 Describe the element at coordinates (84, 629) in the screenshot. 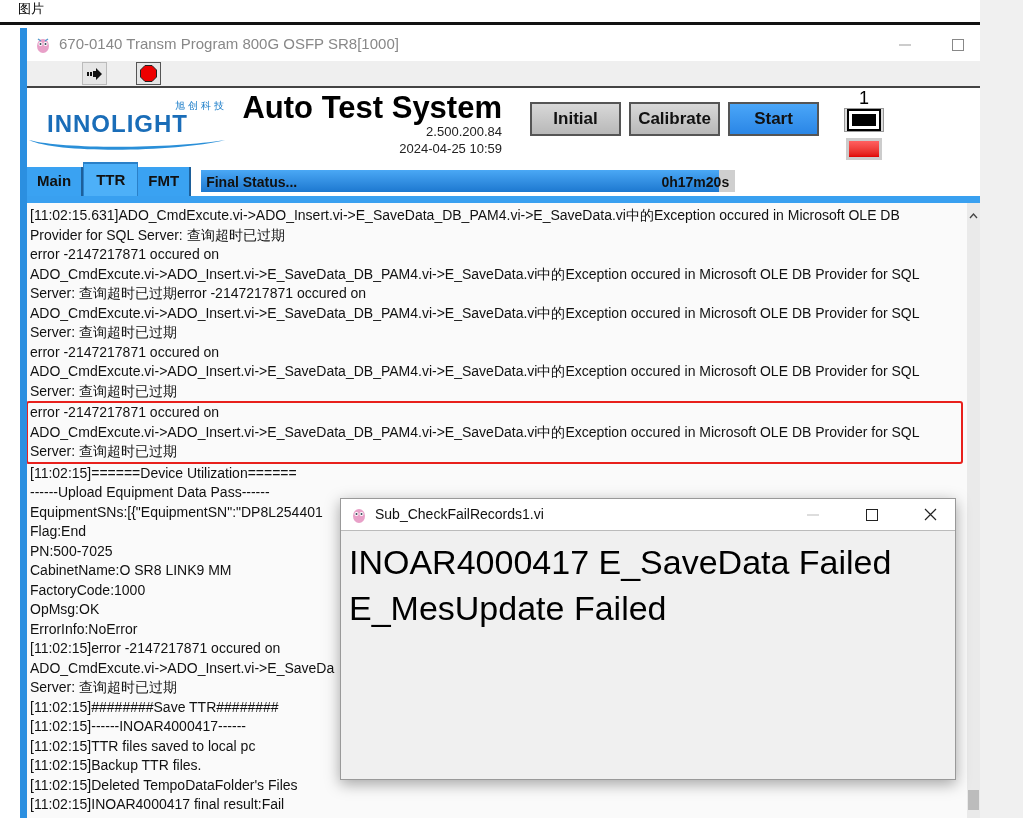

I see `log-line: ErrorInfo:NoError` at that location.